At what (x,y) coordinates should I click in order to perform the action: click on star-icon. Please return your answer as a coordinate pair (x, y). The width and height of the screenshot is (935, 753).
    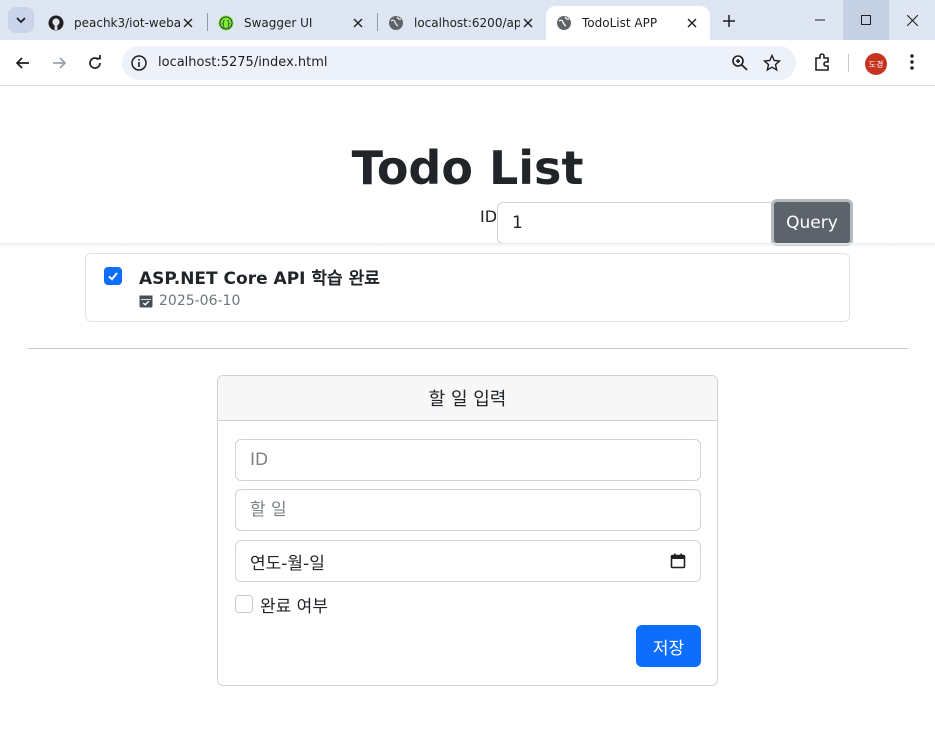
    Looking at the image, I should click on (772, 63).